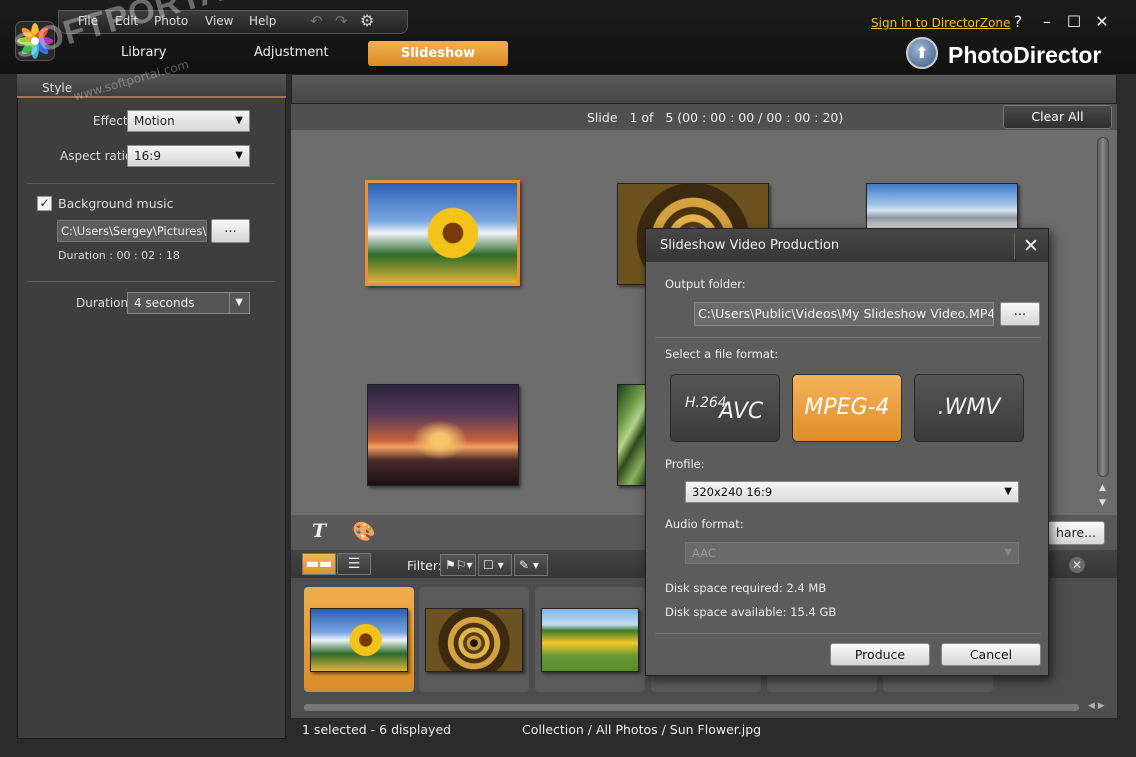  Describe the element at coordinates (119, 255) in the screenshot. I see `music-duration: Duration : 00 : 02 : 18` at that location.